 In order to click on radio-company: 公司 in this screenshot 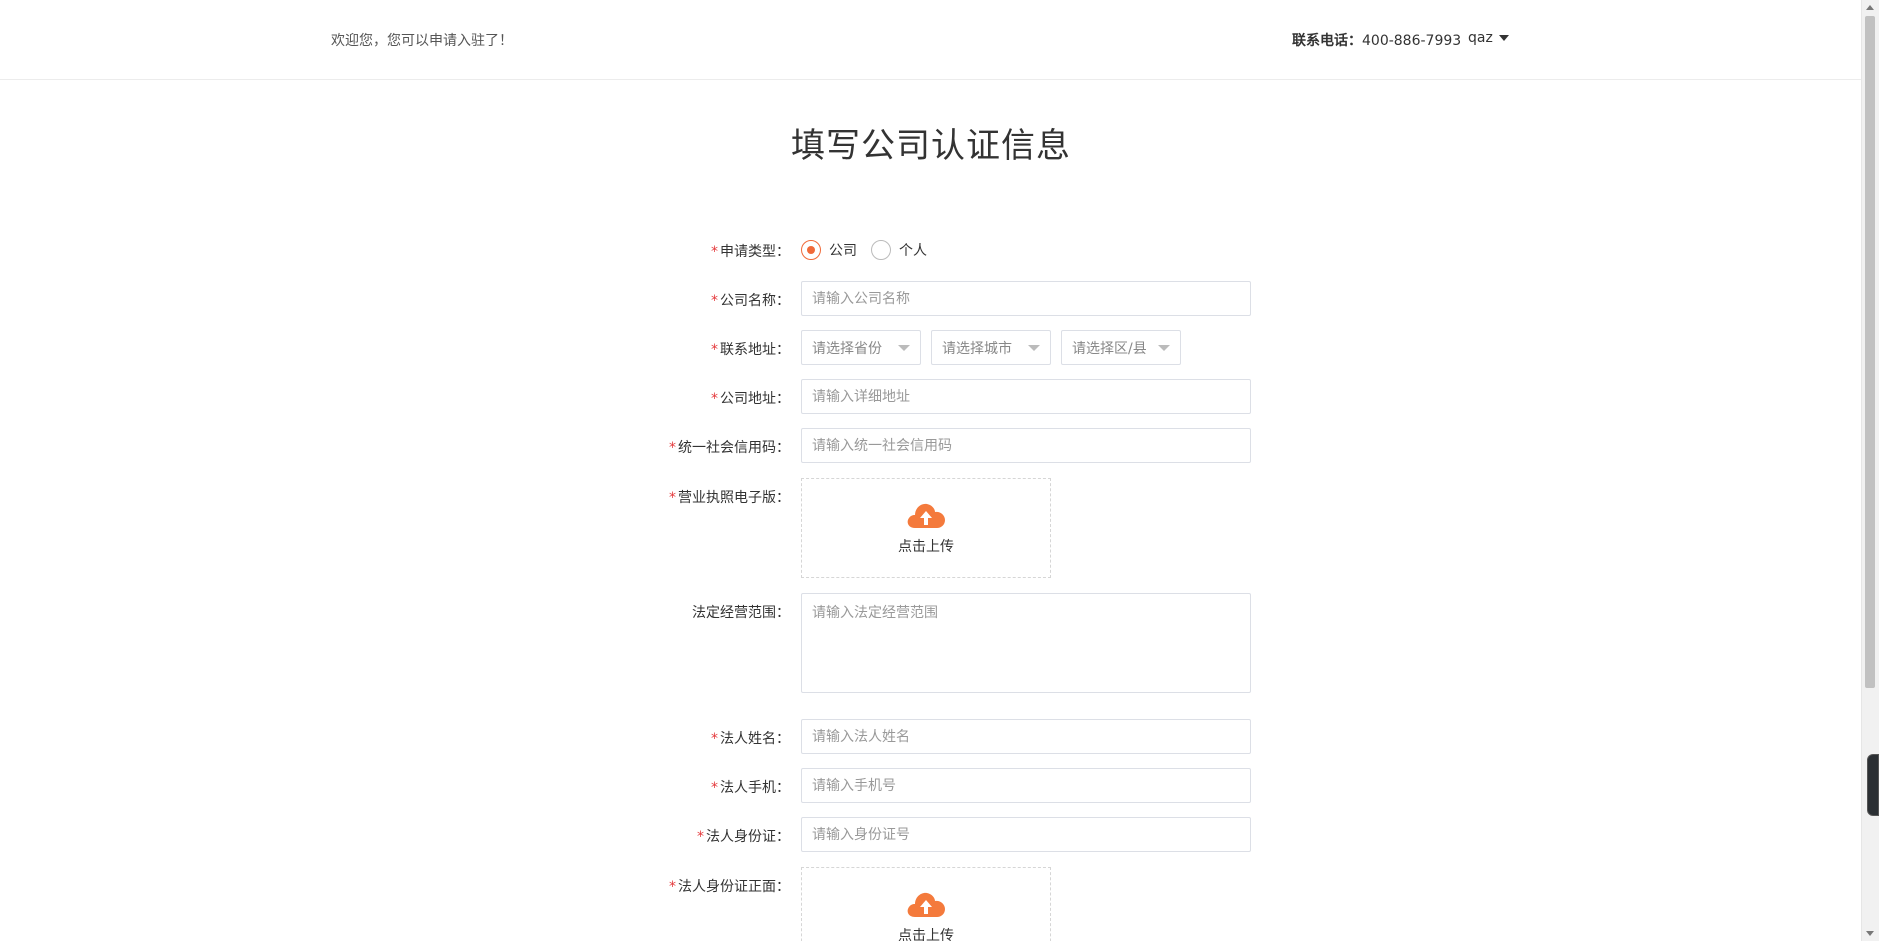, I will do `click(829, 250)`.